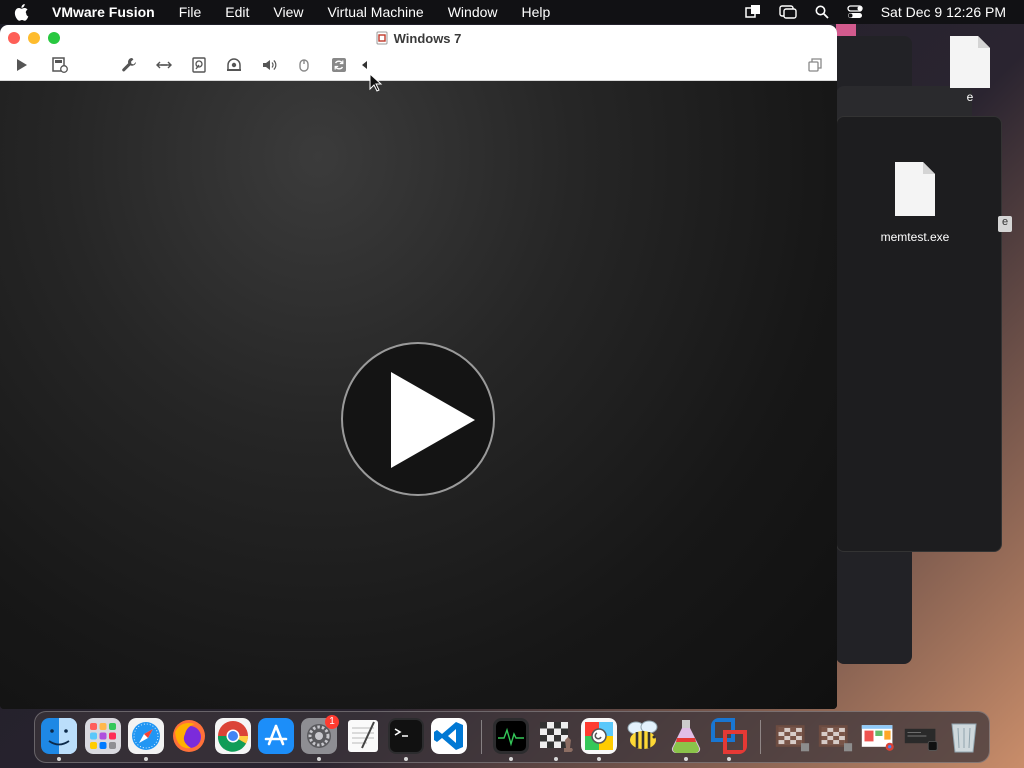  I want to click on dock-trash, so click(964, 736).